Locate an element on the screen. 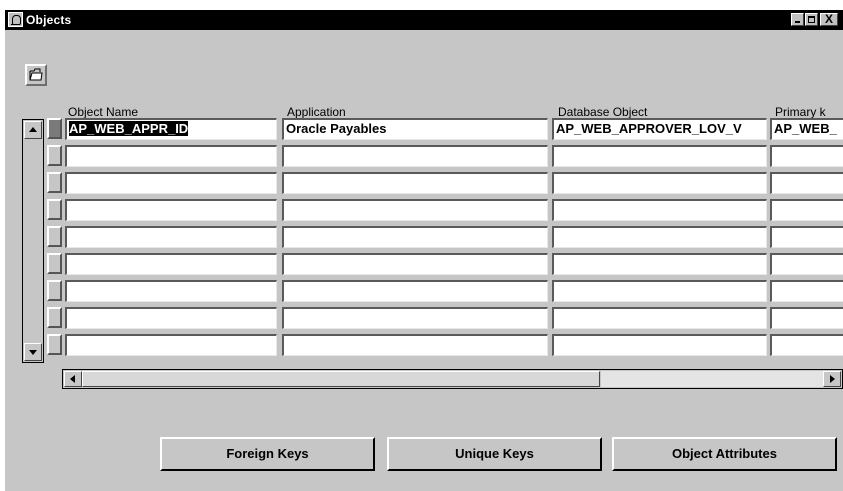  application-value: Oracle Payables is located at coordinates (336, 128).